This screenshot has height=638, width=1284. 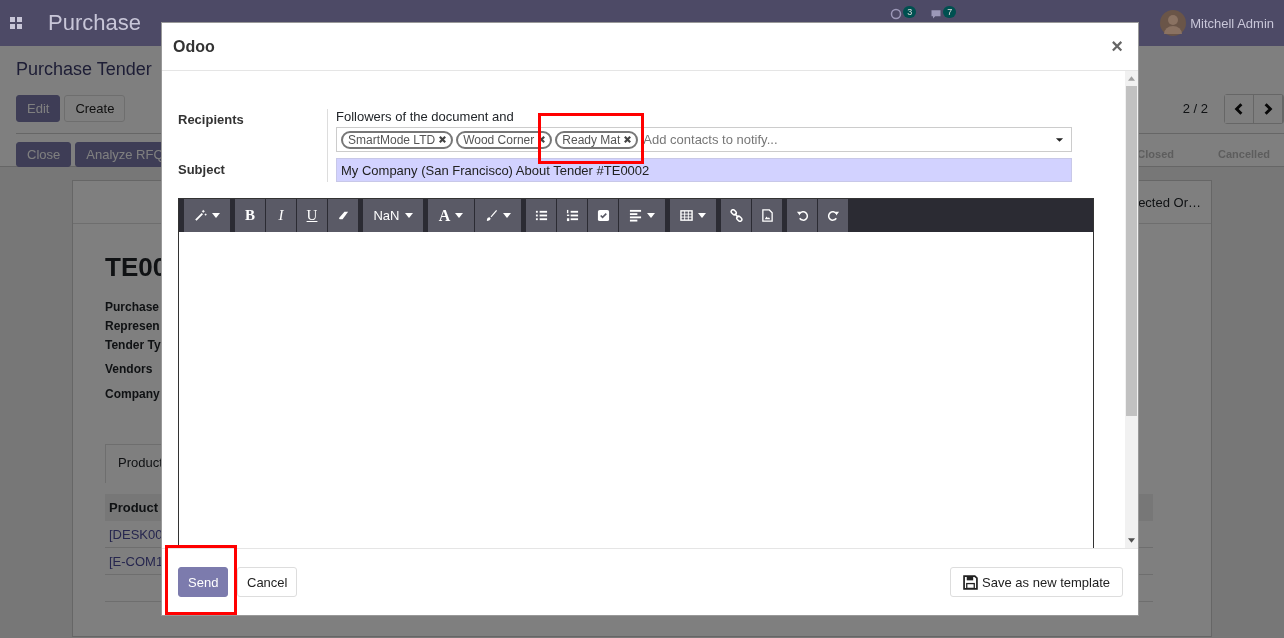 I want to click on numbers-icon, so click(x=572, y=215).